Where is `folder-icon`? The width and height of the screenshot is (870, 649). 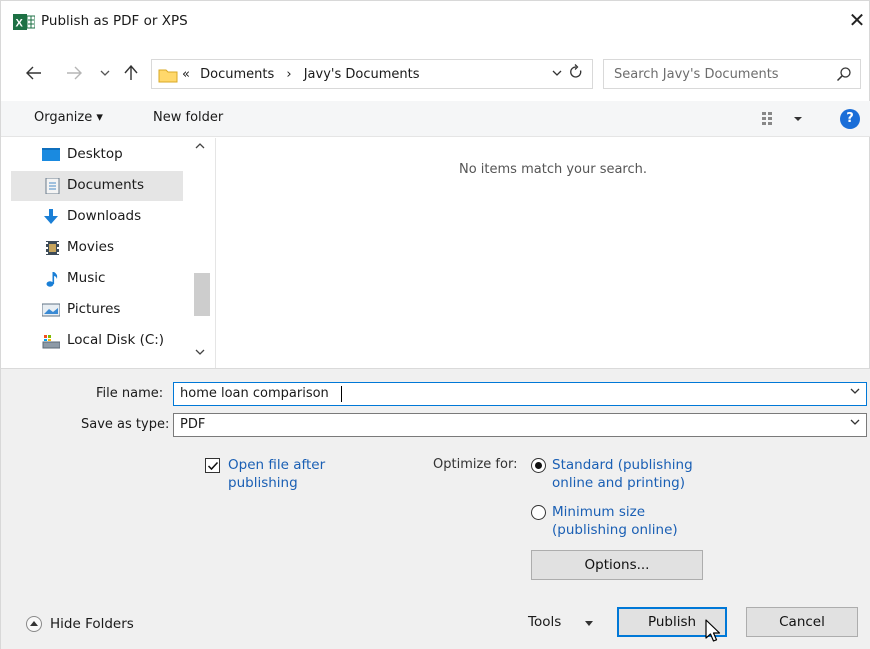
folder-icon is located at coordinates (168, 76).